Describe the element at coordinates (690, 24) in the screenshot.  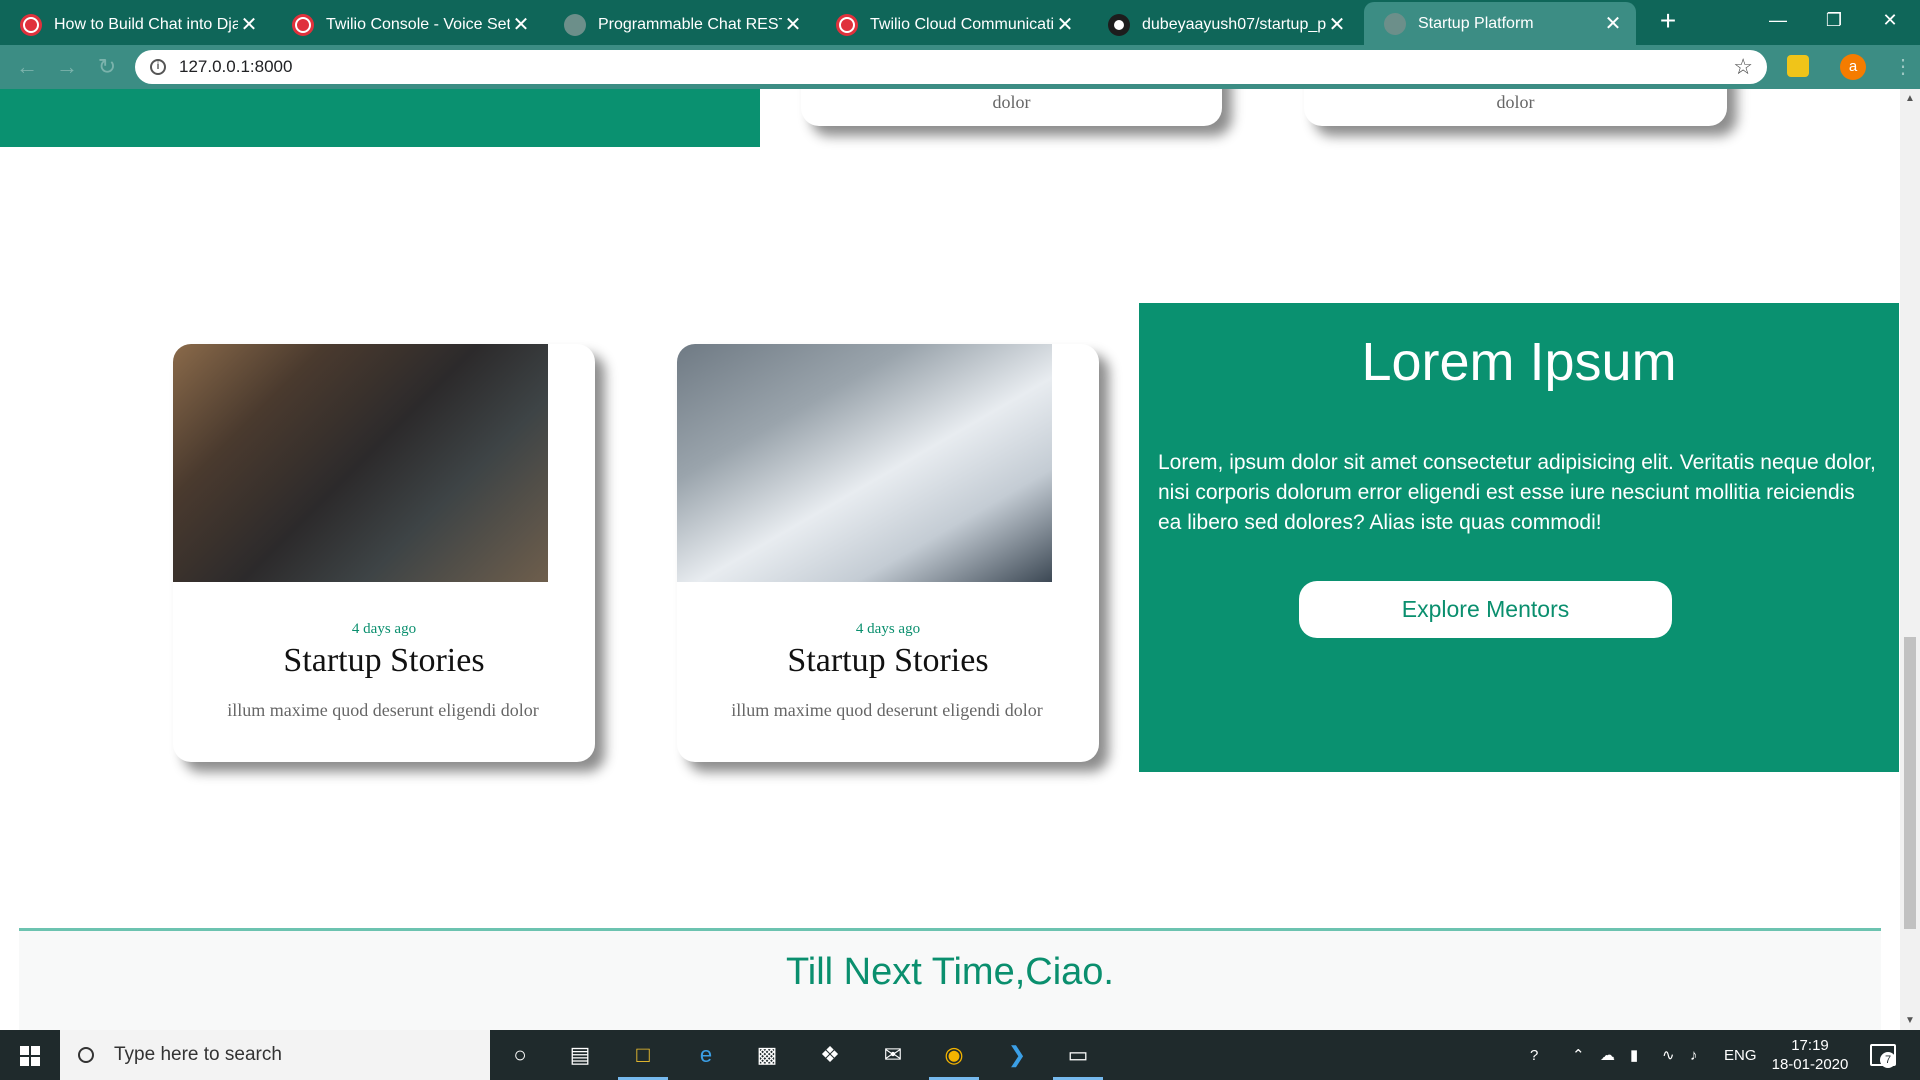
I see `tab-title: Programmable Chat REST AP` at that location.